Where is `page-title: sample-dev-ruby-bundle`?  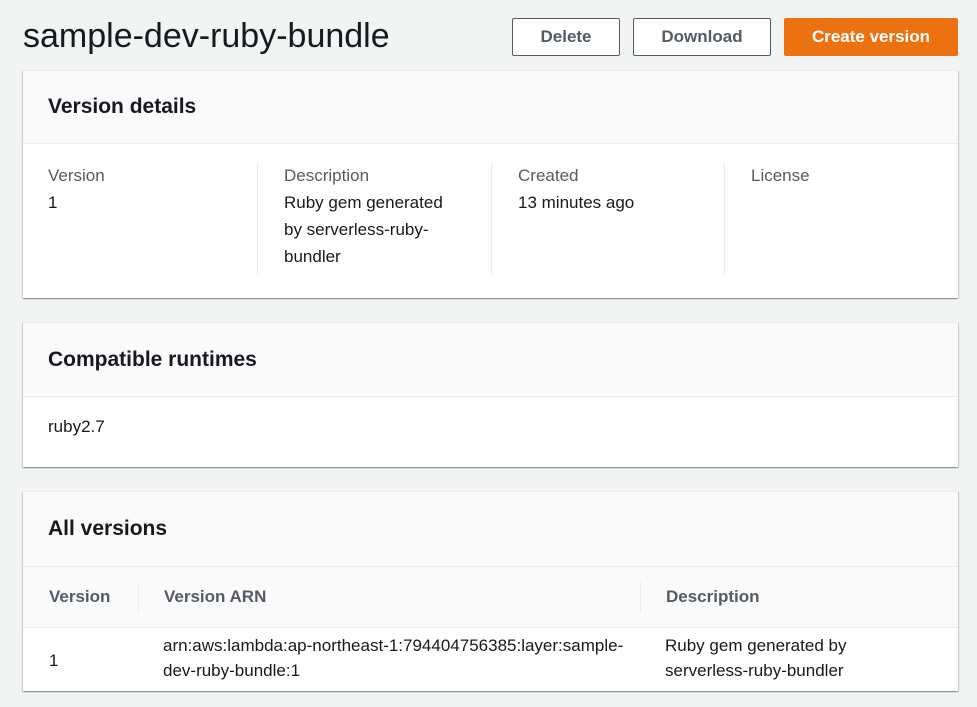
page-title: sample-dev-ruby-bundle is located at coordinates (206, 36).